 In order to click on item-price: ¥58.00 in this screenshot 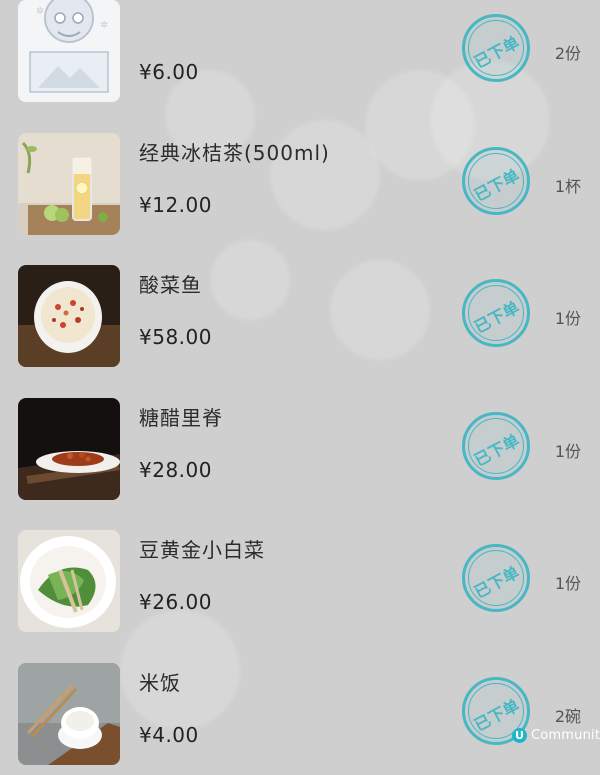, I will do `click(175, 337)`.